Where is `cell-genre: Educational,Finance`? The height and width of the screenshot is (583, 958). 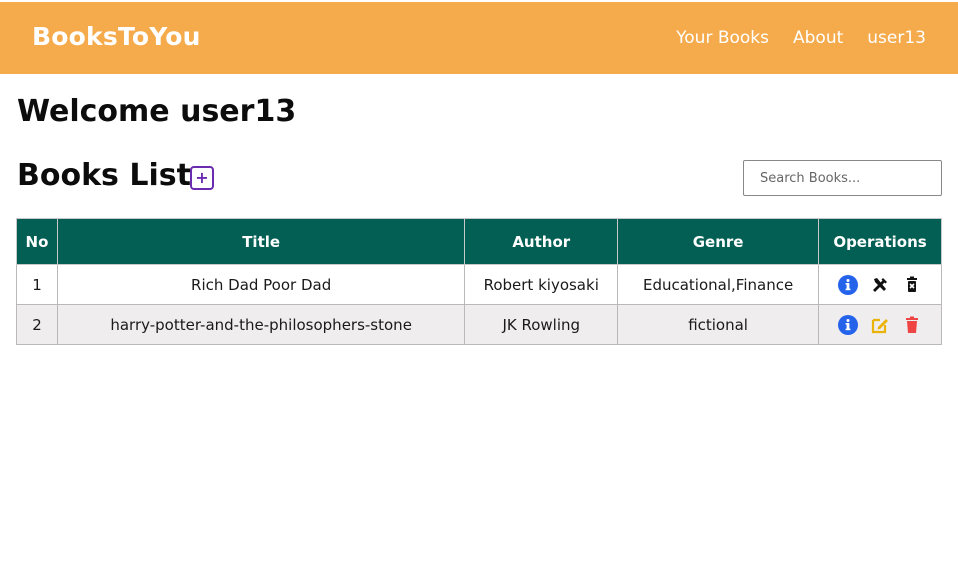 cell-genre: Educational,Finance is located at coordinates (718, 284).